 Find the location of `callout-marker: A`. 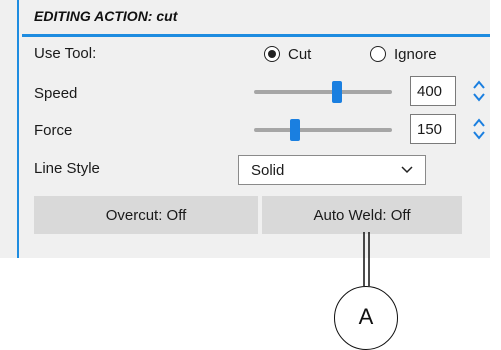

callout-marker: A is located at coordinates (366, 318).